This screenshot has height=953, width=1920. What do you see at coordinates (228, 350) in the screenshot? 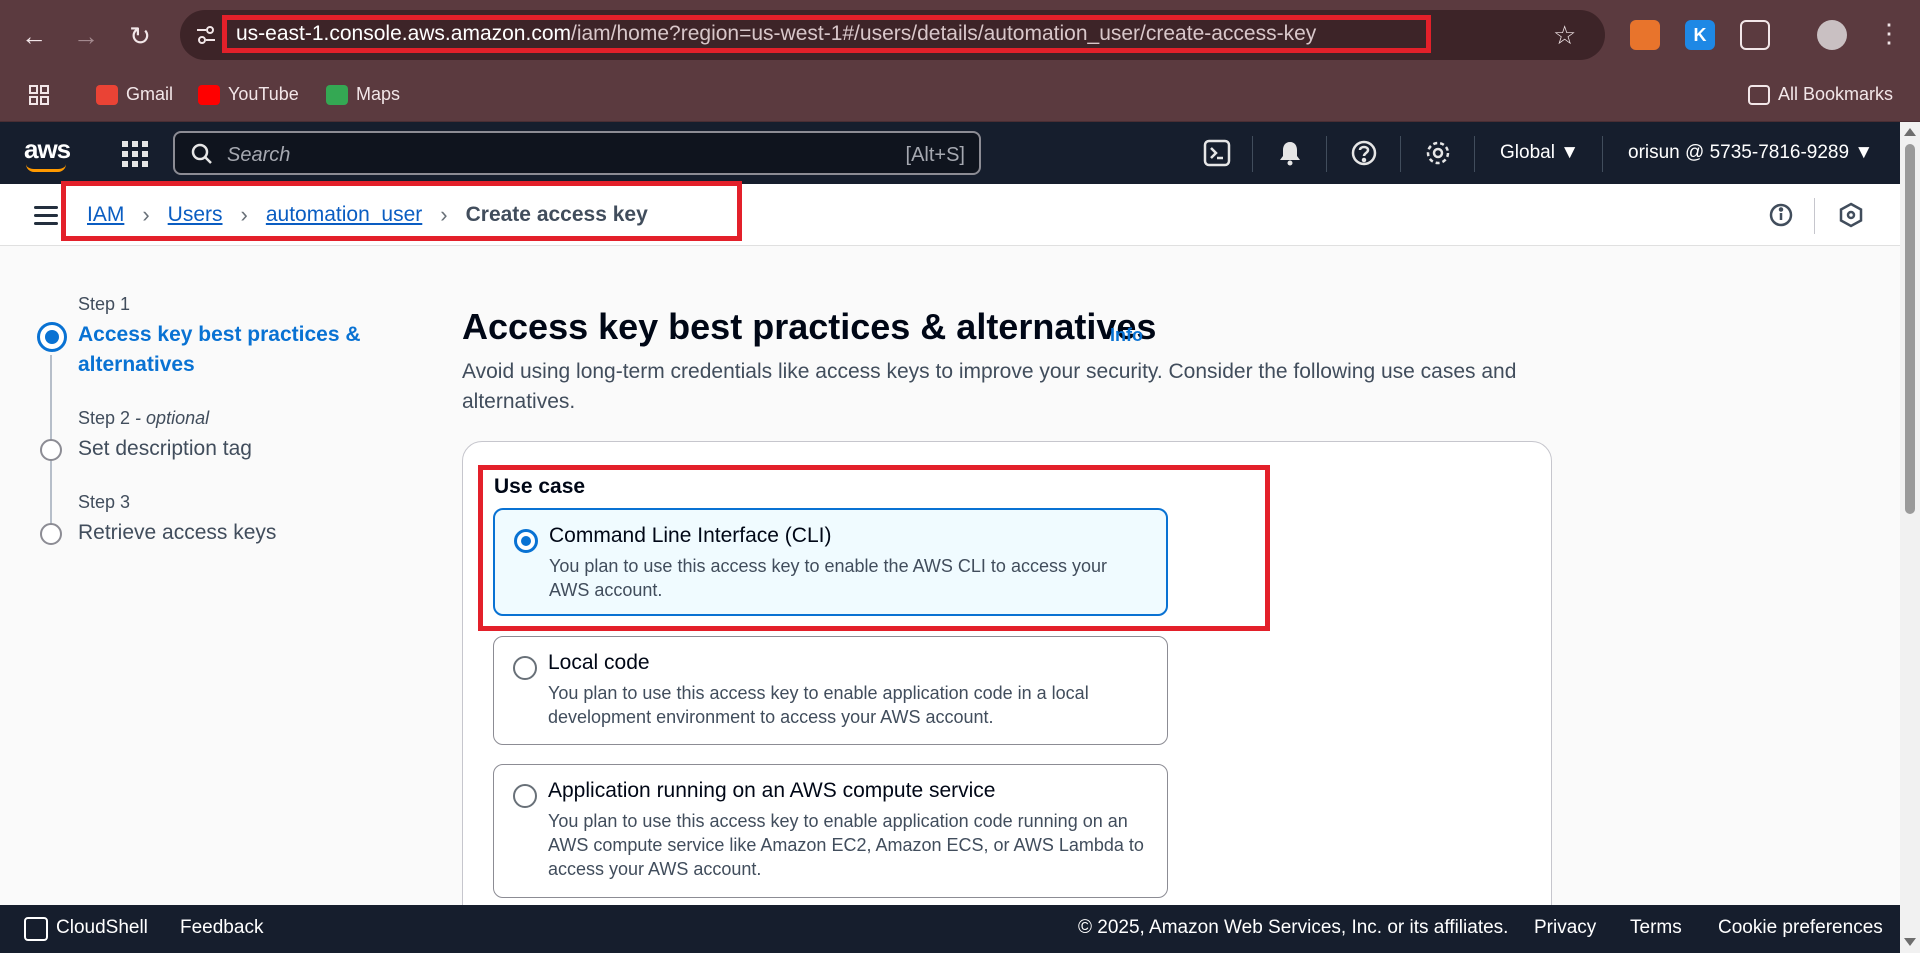
I see `step-1-title: Access key best practices & alternatives` at bounding box center [228, 350].